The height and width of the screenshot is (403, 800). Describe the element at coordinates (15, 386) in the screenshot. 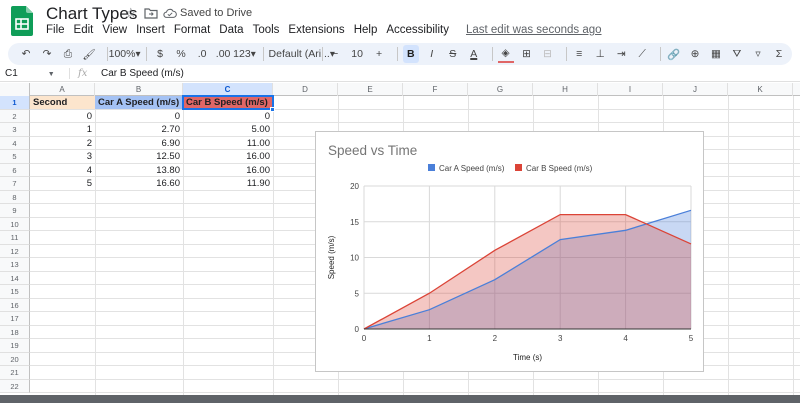

I see `row-header-22: 22` at that location.